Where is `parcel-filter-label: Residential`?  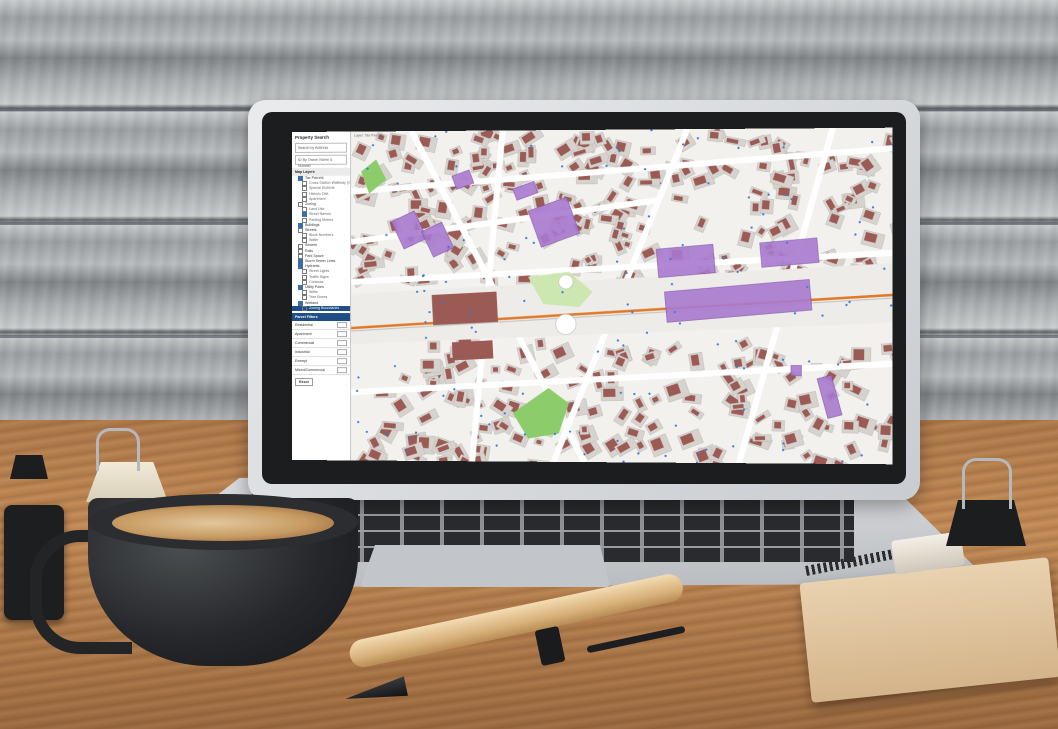 parcel-filter-label: Residential is located at coordinates (303, 324).